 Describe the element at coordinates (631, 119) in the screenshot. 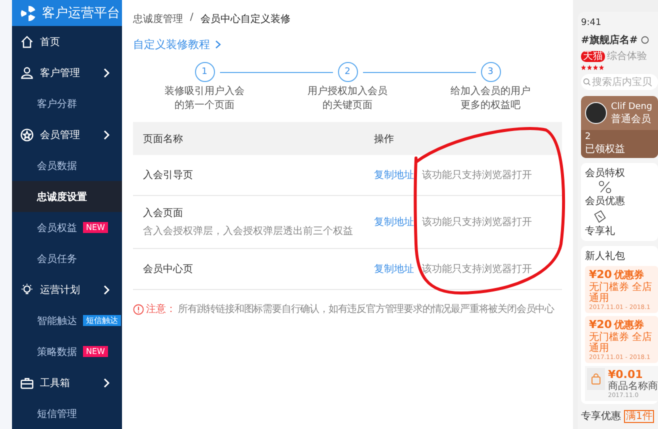

I see `member-level: 普通会员` at that location.